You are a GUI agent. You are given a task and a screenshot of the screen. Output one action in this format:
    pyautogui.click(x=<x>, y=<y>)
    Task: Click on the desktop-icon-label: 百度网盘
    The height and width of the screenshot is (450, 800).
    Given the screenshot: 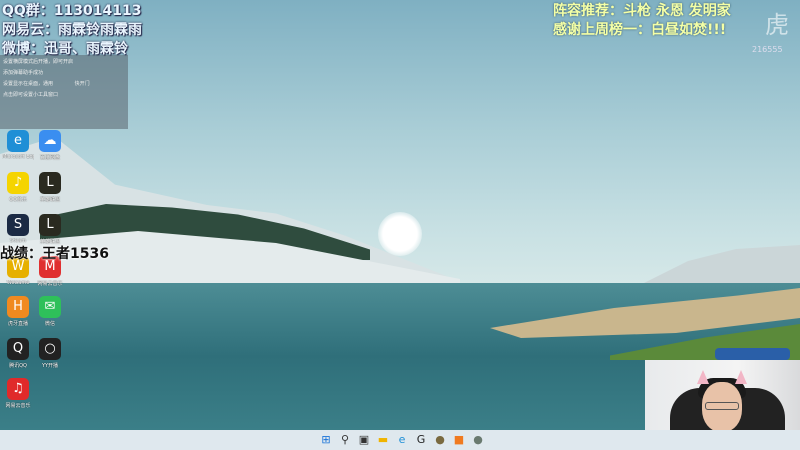 What is the action you would take?
    pyautogui.click(x=49, y=158)
    